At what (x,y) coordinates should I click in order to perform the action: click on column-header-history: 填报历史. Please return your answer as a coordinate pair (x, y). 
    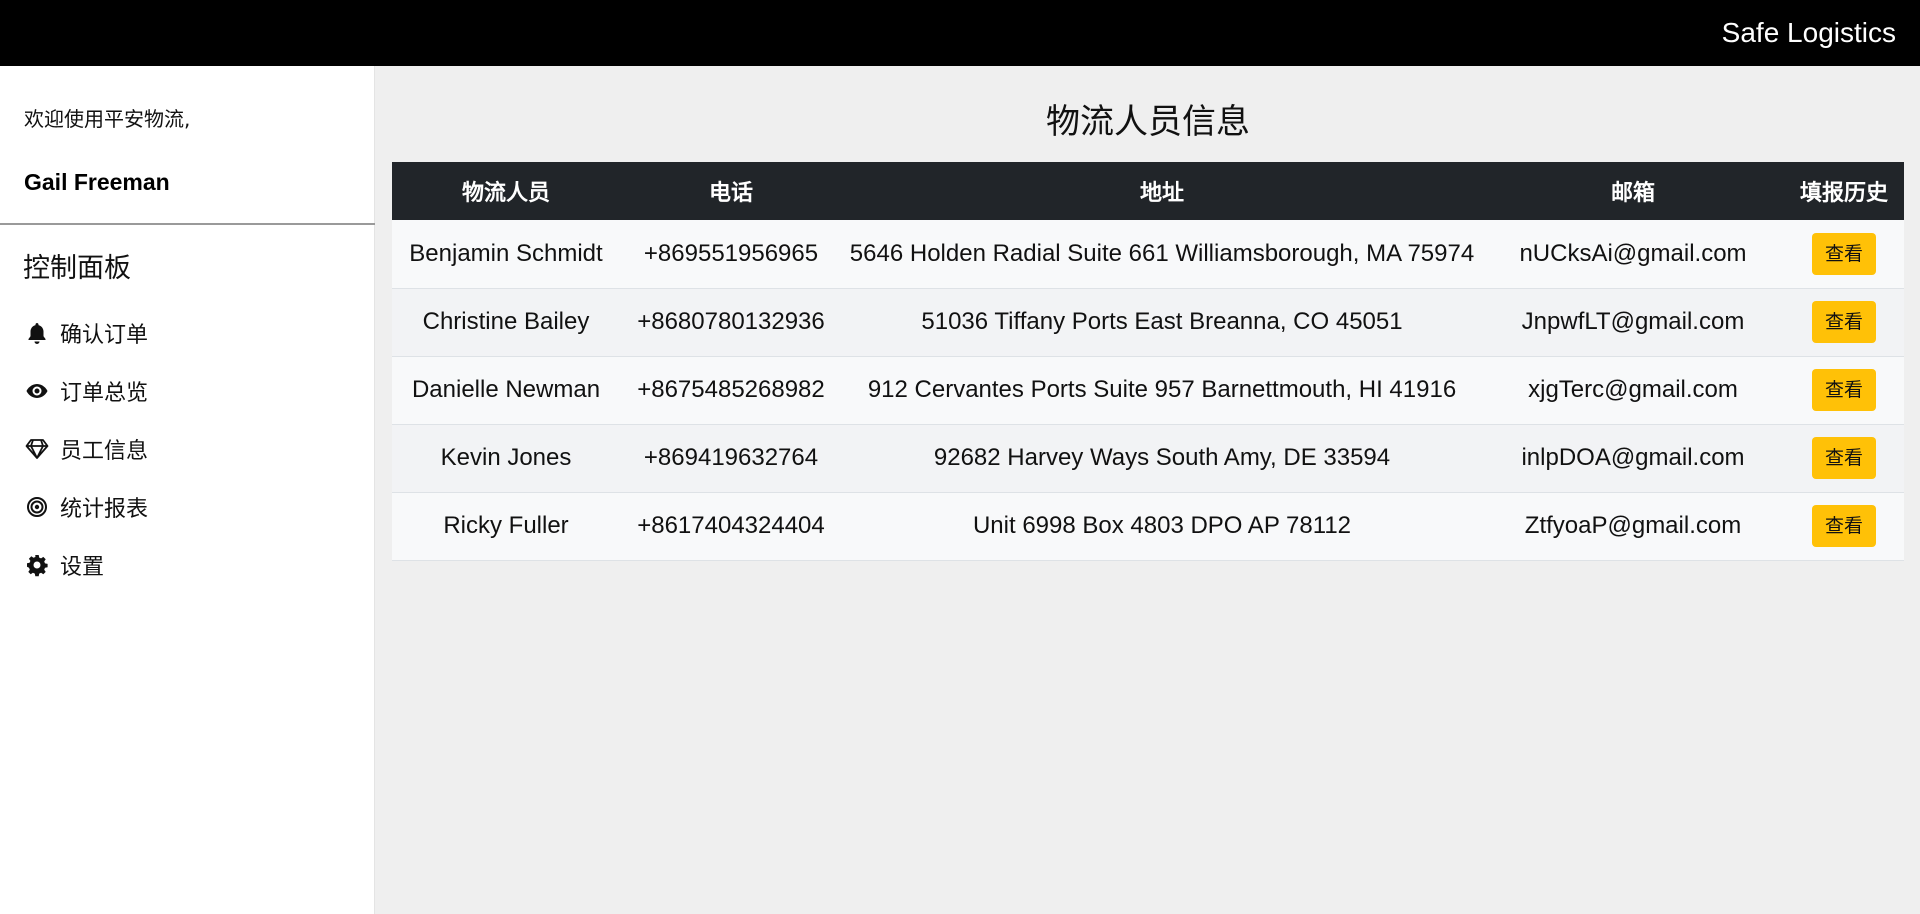
    Looking at the image, I should click on (1843, 192).